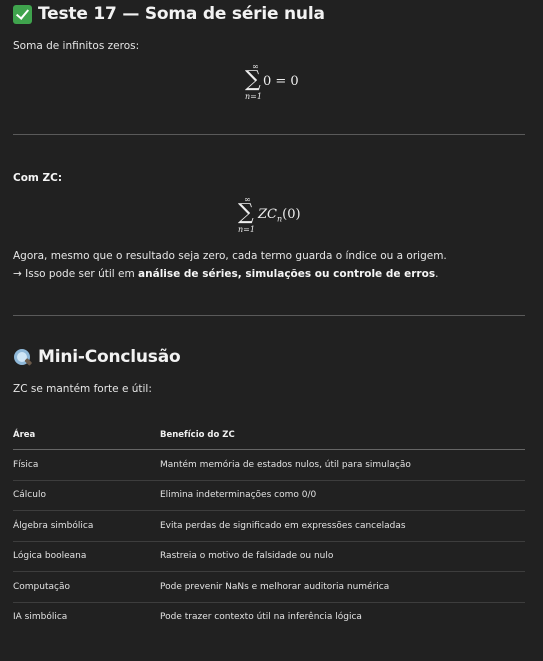 Image resolution: width=543 pixels, height=661 pixels. What do you see at coordinates (76, 46) in the screenshot?
I see `intro-text: Soma de infinitos zeros:` at bounding box center [76, 46].